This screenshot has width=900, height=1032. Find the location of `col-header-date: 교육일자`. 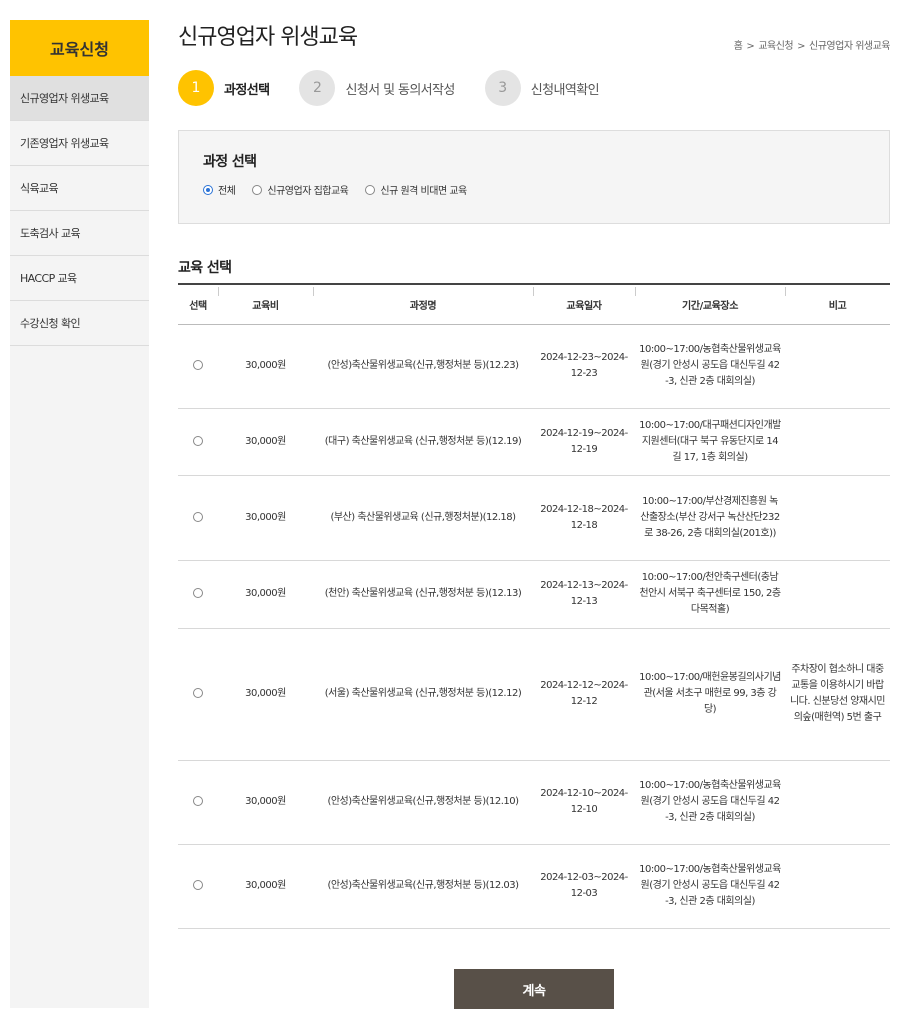

col-header-date: 교육일자 is located at coordinates (584, 304).